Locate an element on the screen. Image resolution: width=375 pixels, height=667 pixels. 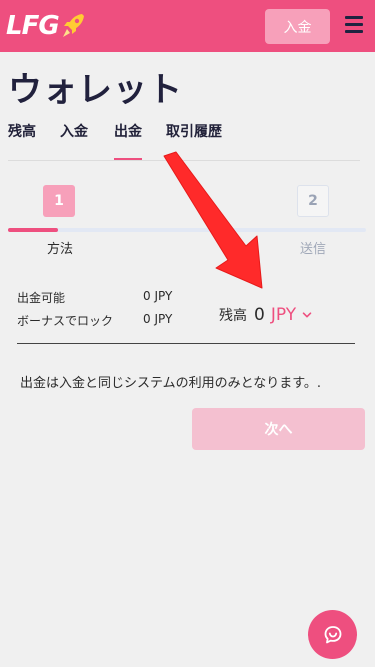
menu-icon is located at coordinates (354, 25).